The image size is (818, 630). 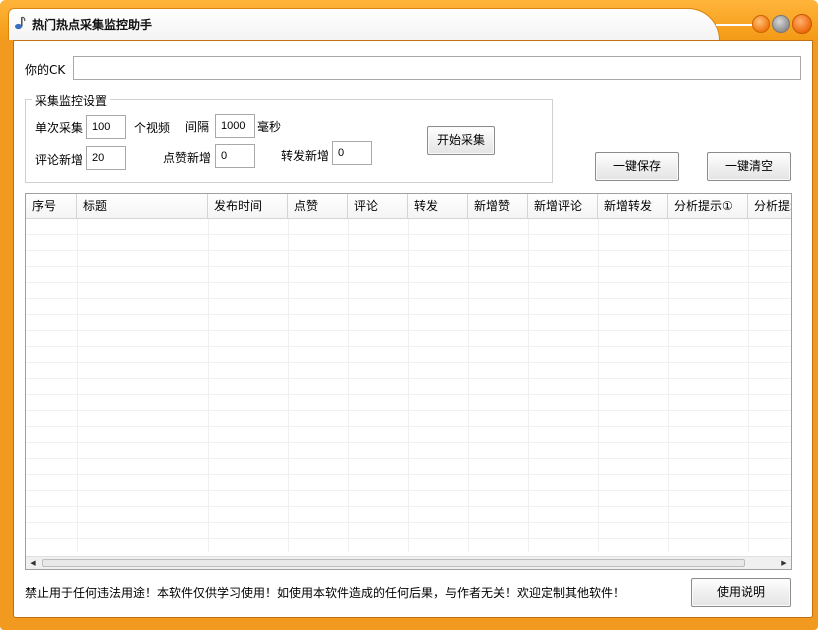 What do you see at coordinates (106, 158) in the screenshot?
I see `comment-new-input: 20` at bounding box center [106, 158].